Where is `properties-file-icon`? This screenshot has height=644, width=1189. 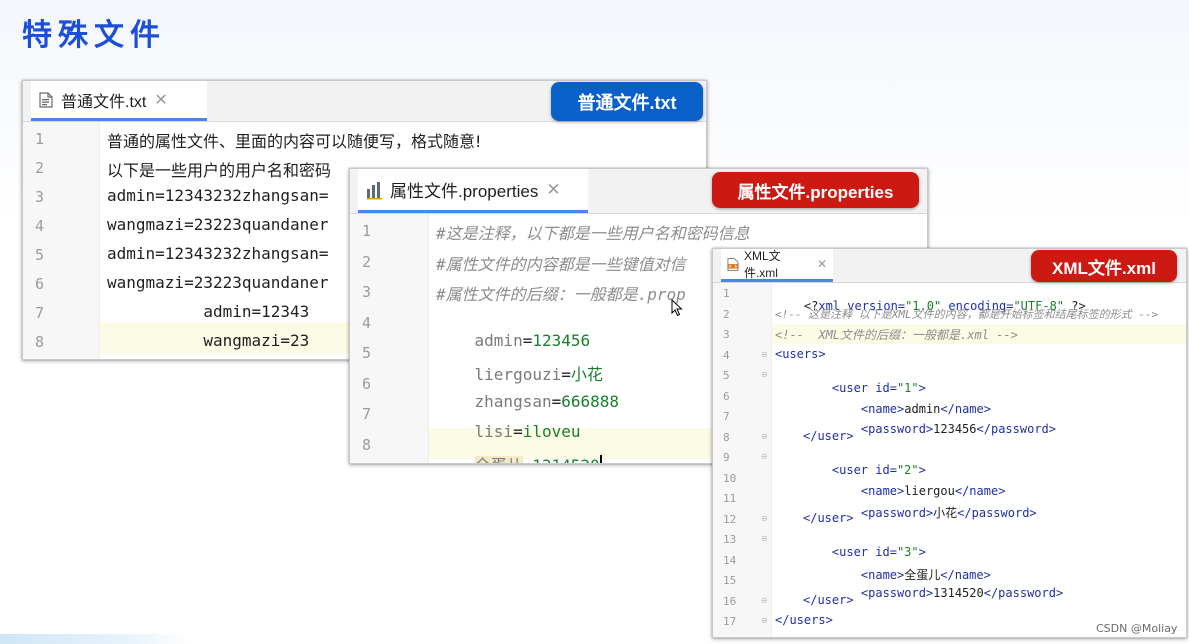 properties-file-icon is located at coordinates (374, 190).